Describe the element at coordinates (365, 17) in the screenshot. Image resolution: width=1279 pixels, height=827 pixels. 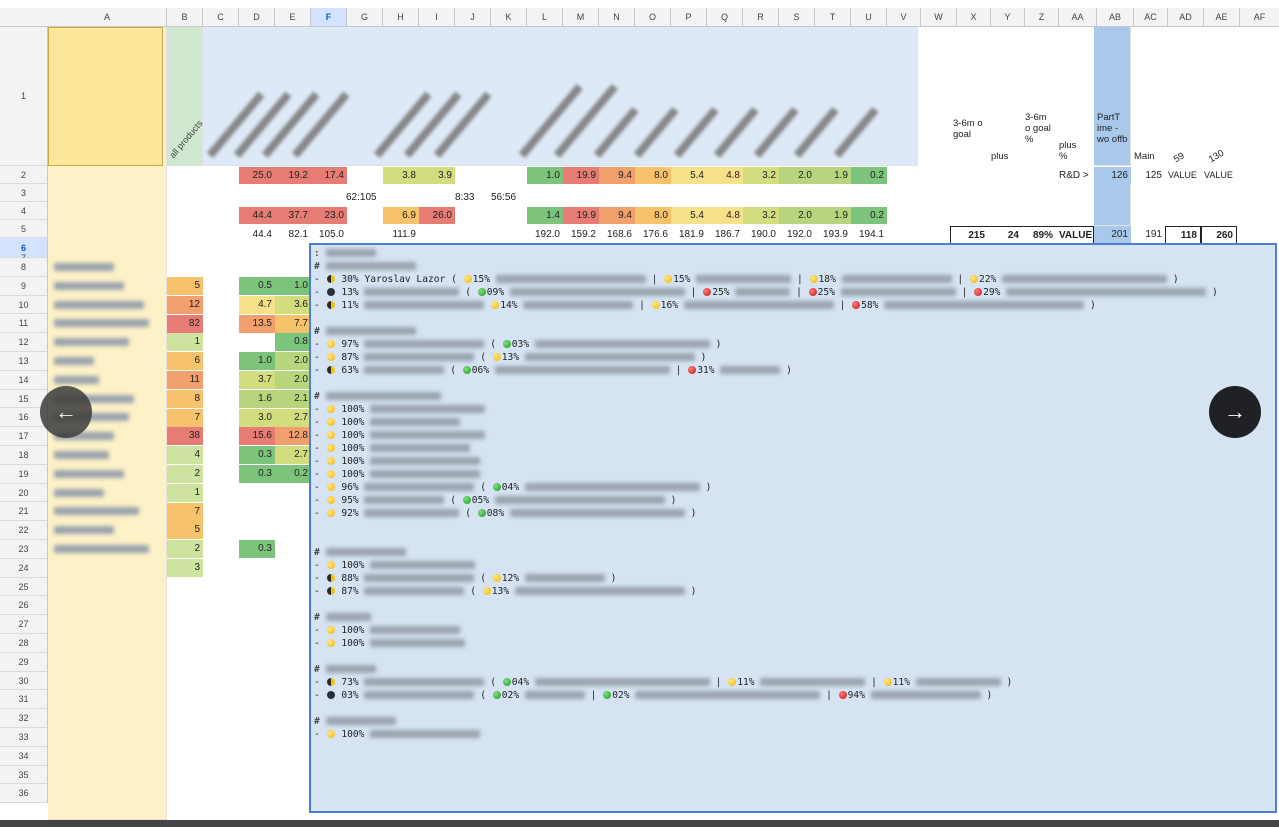
I see `column-header-g: G` at that location.